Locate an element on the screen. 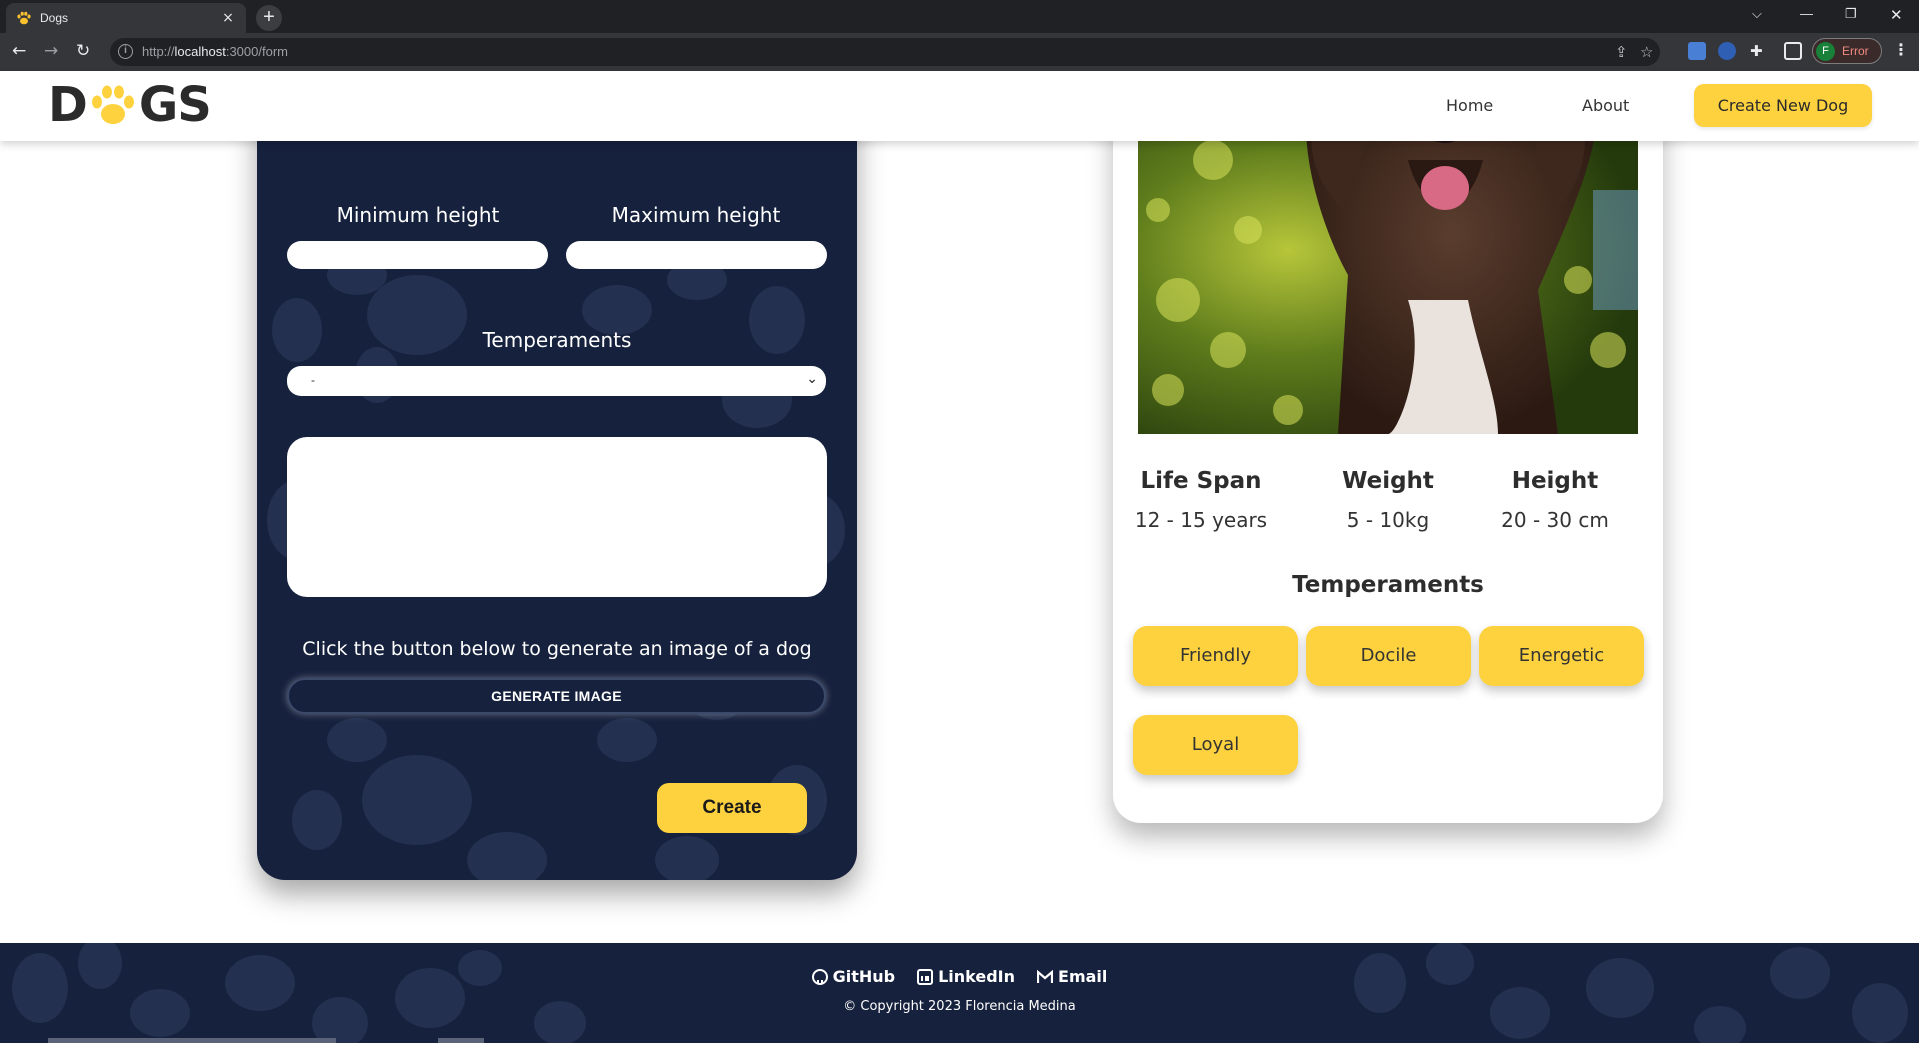 This screenshot has height=1043, width=1919. url-text: http://localhost:3000/form is located at coordinates (215, 51).